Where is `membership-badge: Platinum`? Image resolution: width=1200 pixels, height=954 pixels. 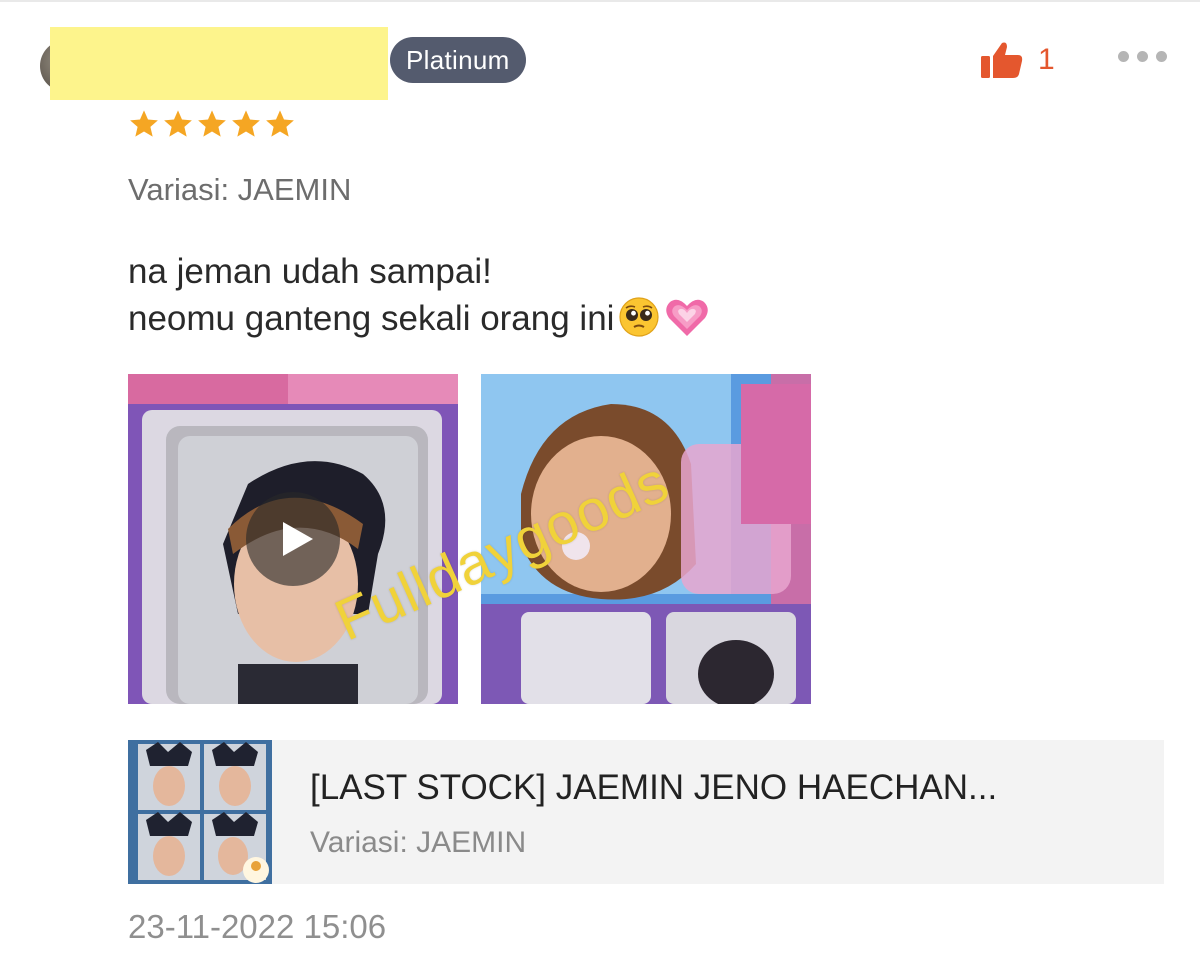
membership-badge: Platinum is located at coordinates (458, 60).